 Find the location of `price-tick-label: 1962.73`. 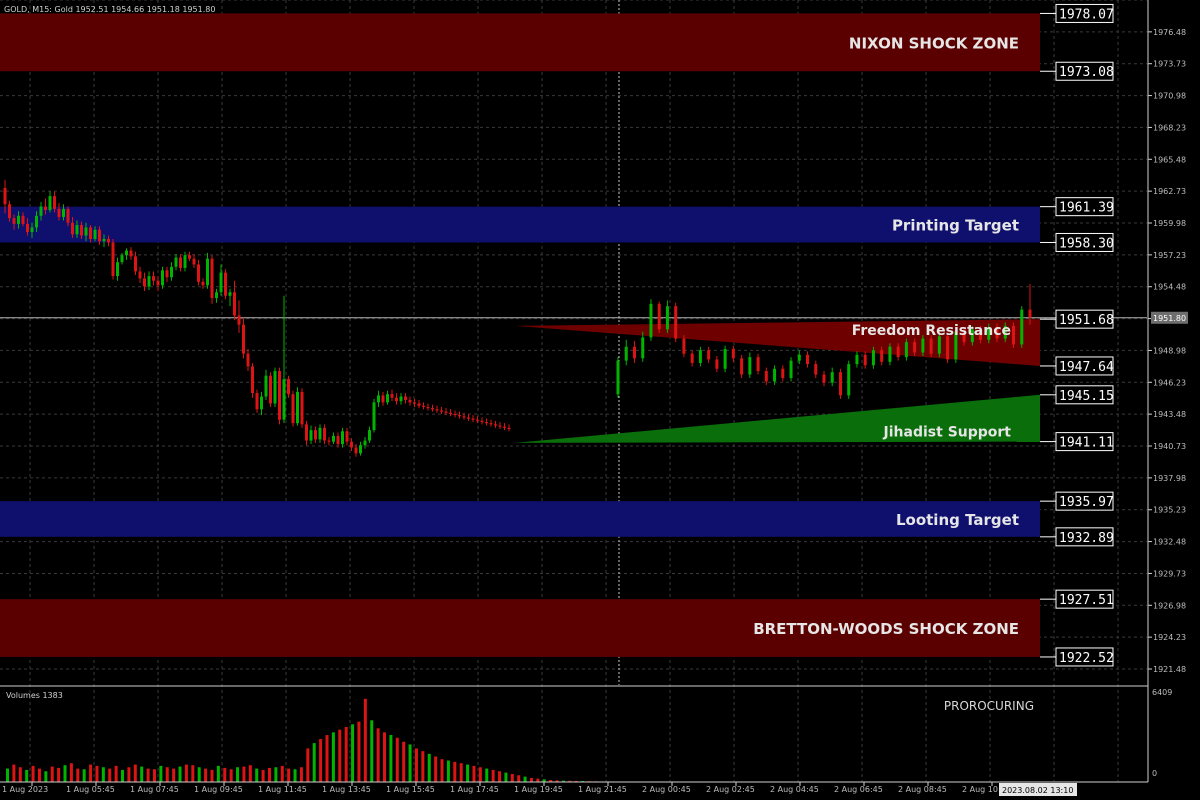

price-tick-label: 1962.73 is located at coordinates (1169, 191).